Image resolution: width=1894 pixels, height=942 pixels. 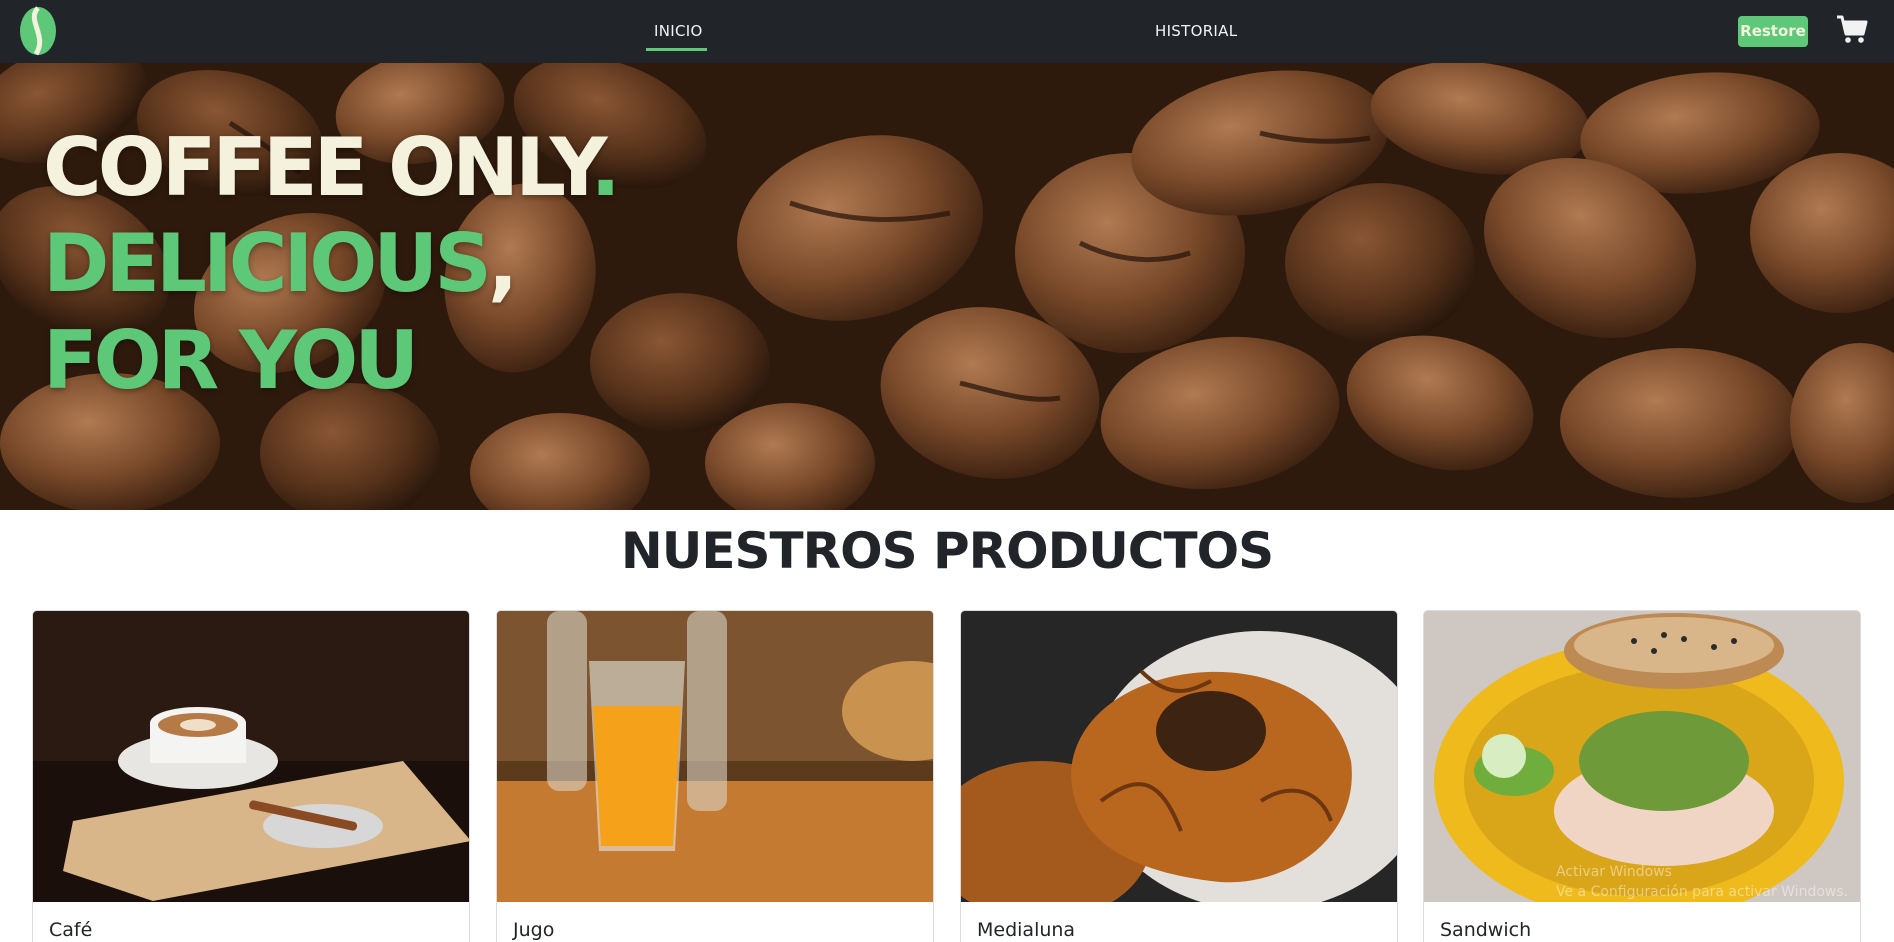 I want to click on product-name: Café, so click(x=71, y=930).